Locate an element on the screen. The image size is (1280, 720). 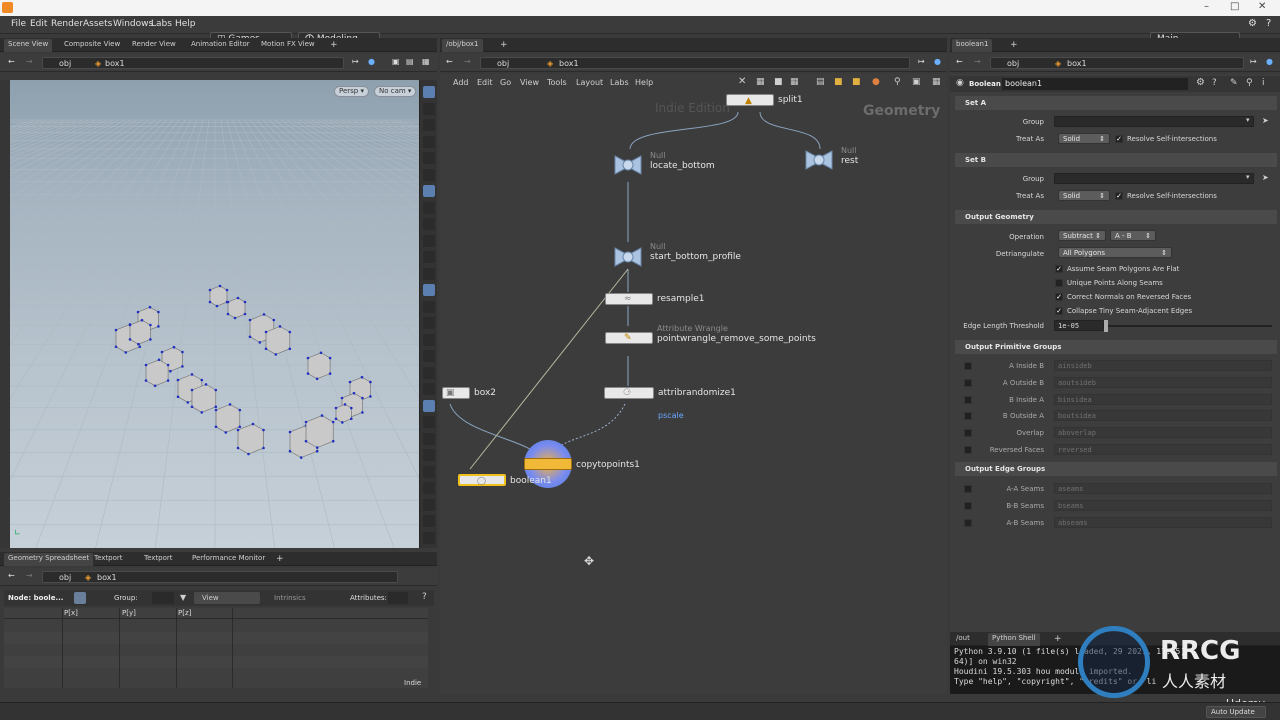
operation-mode-menu: A - B ⇕ is located at coordinates (1133, 235).